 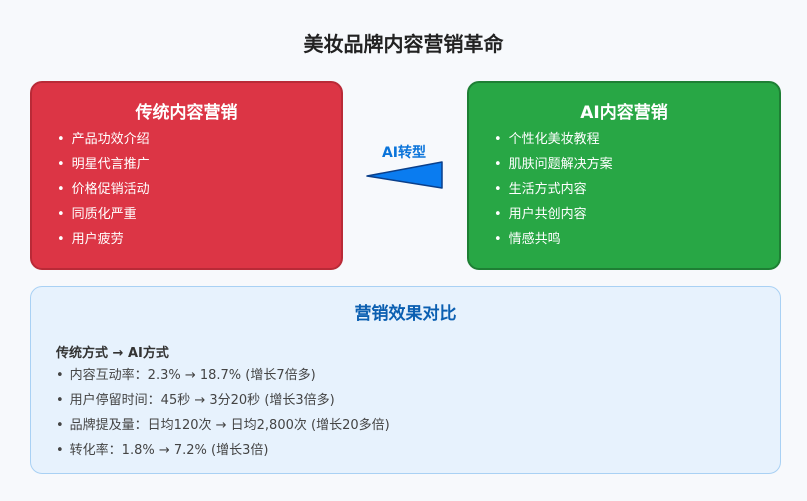 I want to click on list-item: 内容互动率：2.3% → 18.7% (增长7倍多), so click(x=223, y=379).